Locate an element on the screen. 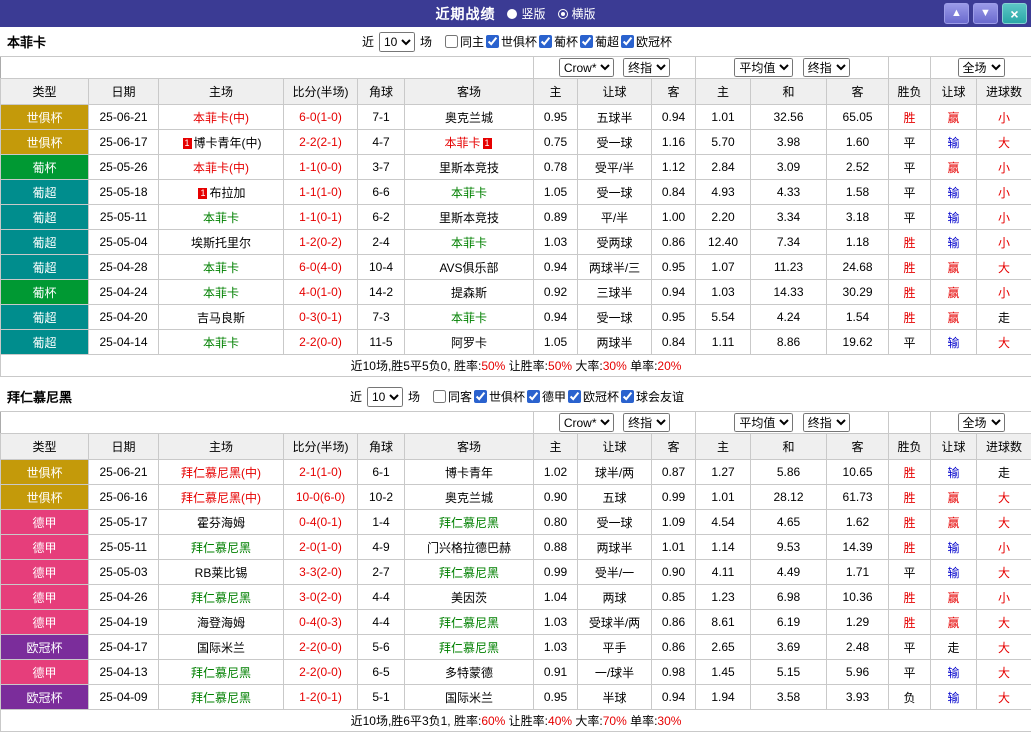 This screenshot has width=1031, height=732. match-date: 25-04-17 is located at coordinates (123, 647).